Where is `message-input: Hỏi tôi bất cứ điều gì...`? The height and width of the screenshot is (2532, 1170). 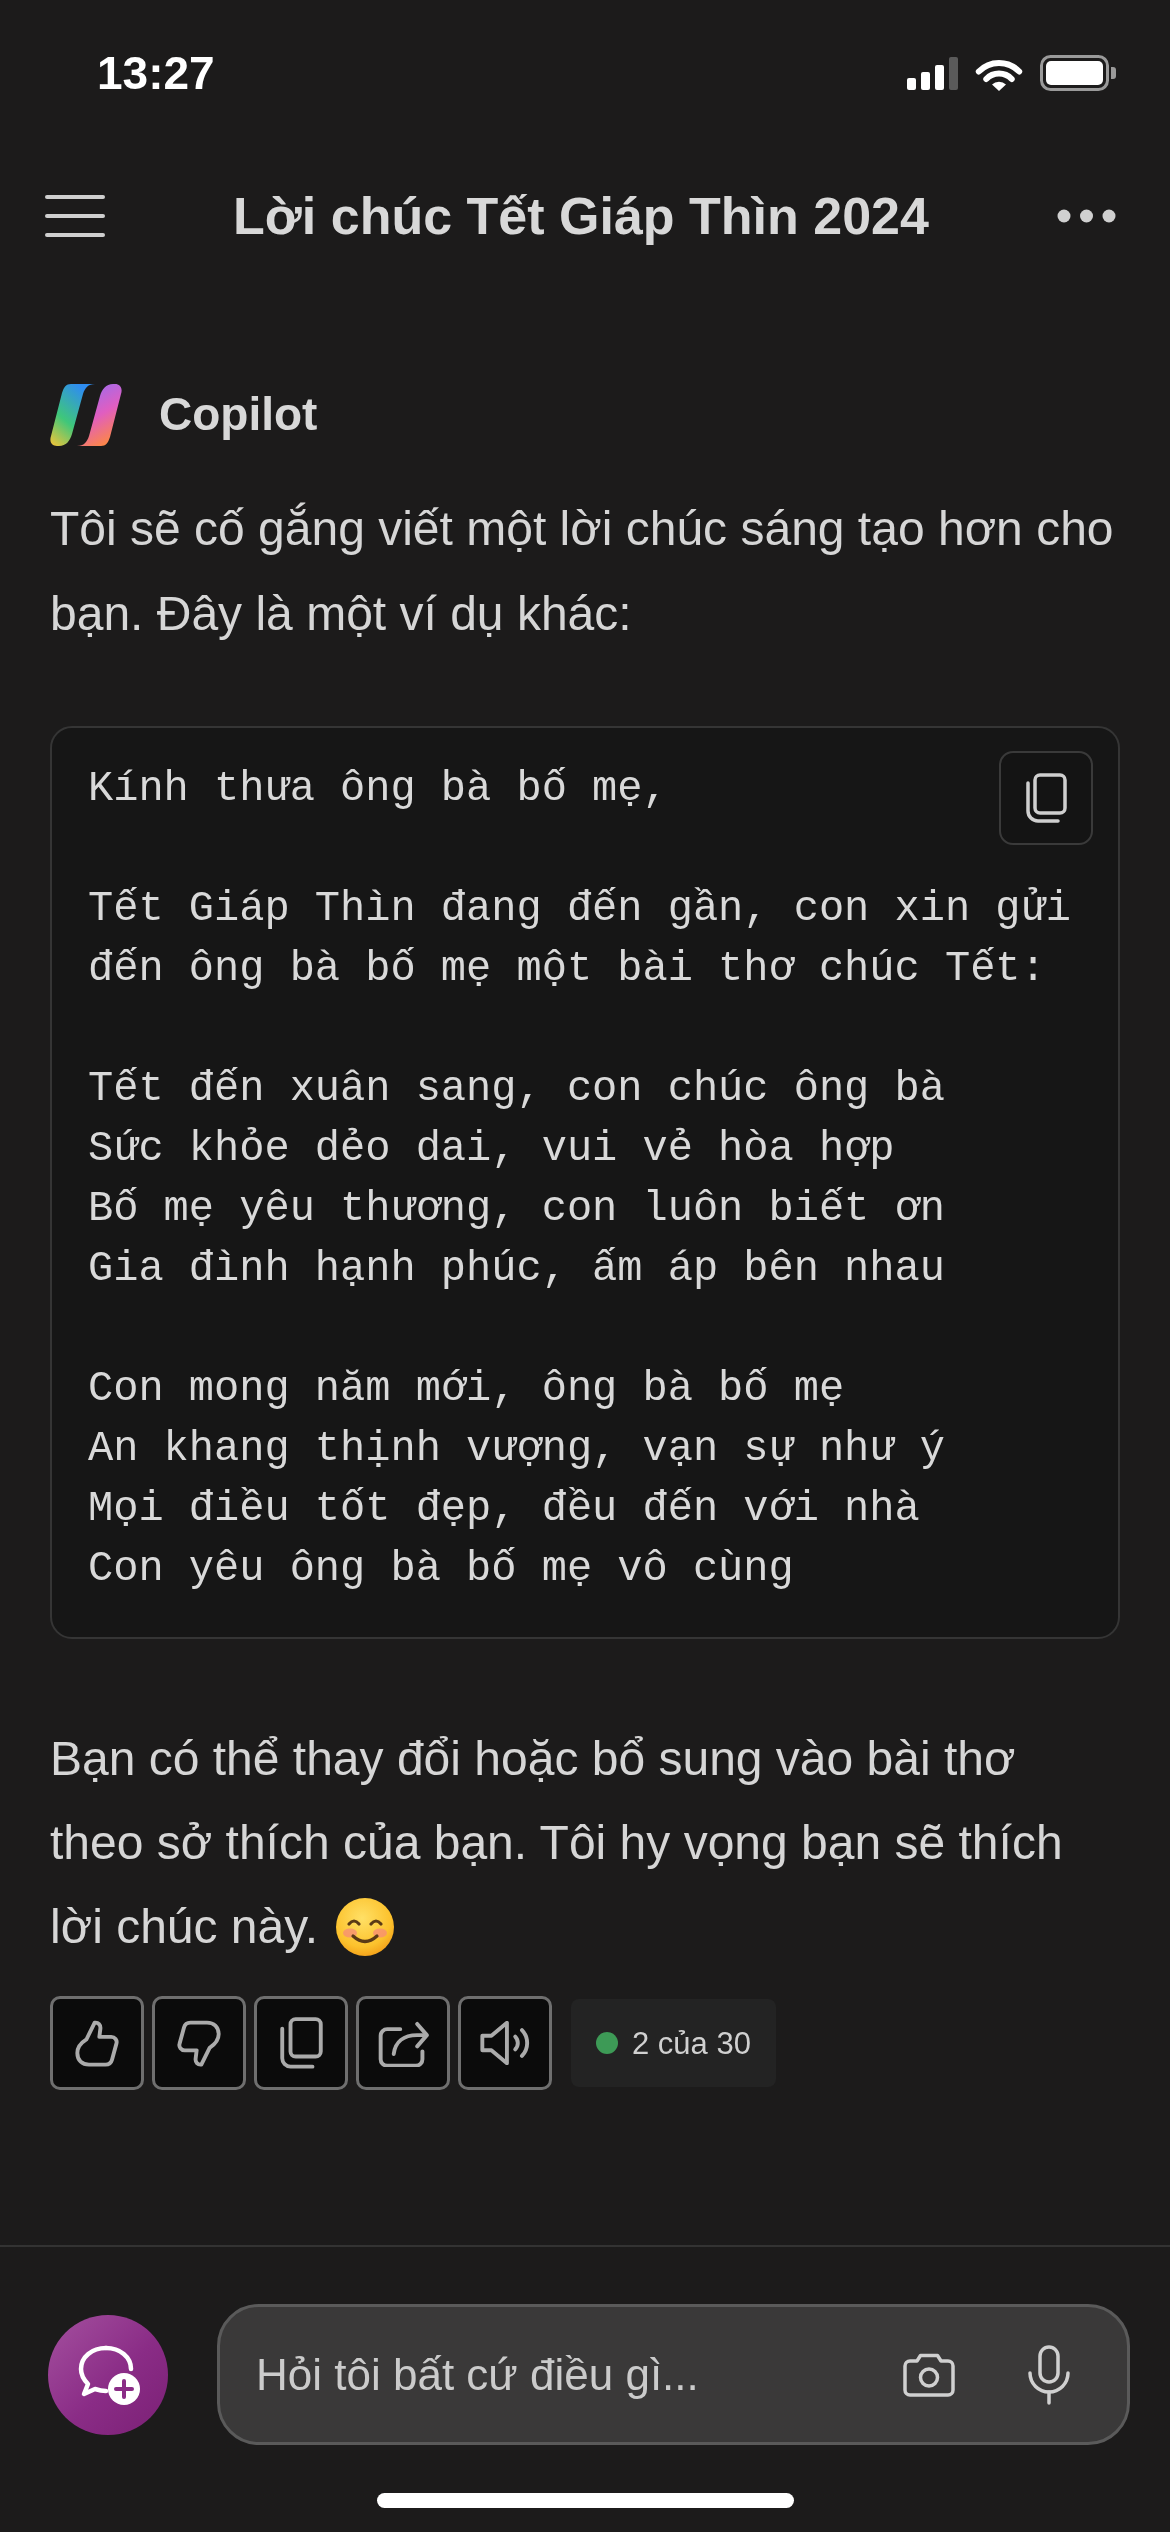
message-input: Hỏi tôi bất cứ điều gì... is located at coordinates (543, 2374).